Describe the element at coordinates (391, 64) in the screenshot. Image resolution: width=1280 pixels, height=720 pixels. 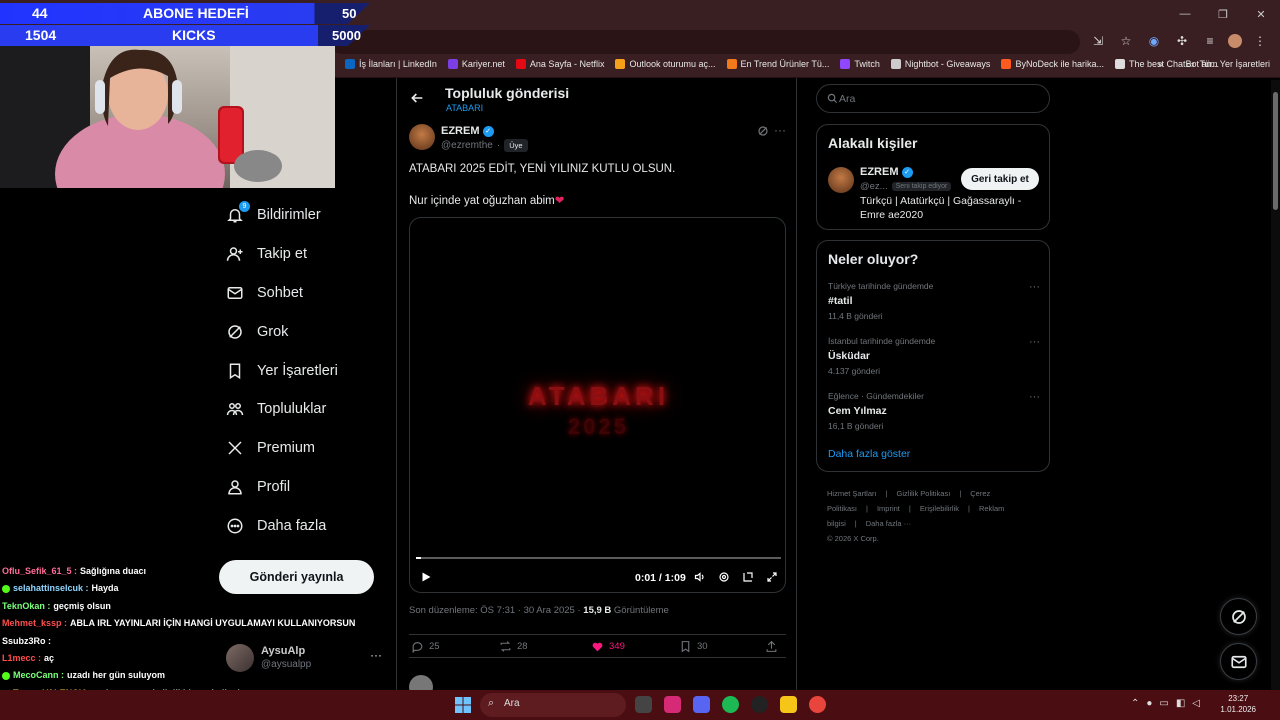
I see `bookmark-item: İş İlanları | LinkedIn` at that location.